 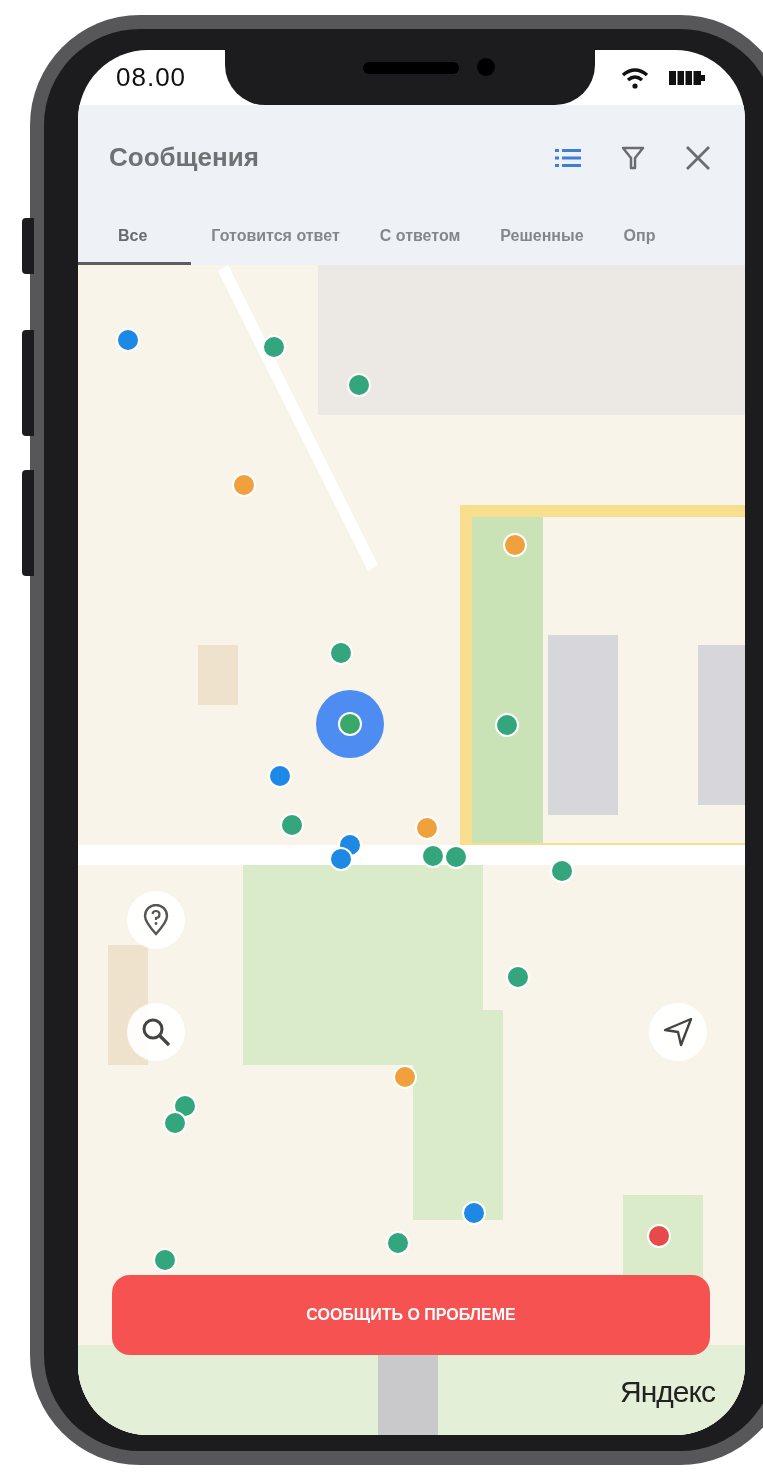 I want to click on filter-tab: Решенные, so click(x=542, y=237).